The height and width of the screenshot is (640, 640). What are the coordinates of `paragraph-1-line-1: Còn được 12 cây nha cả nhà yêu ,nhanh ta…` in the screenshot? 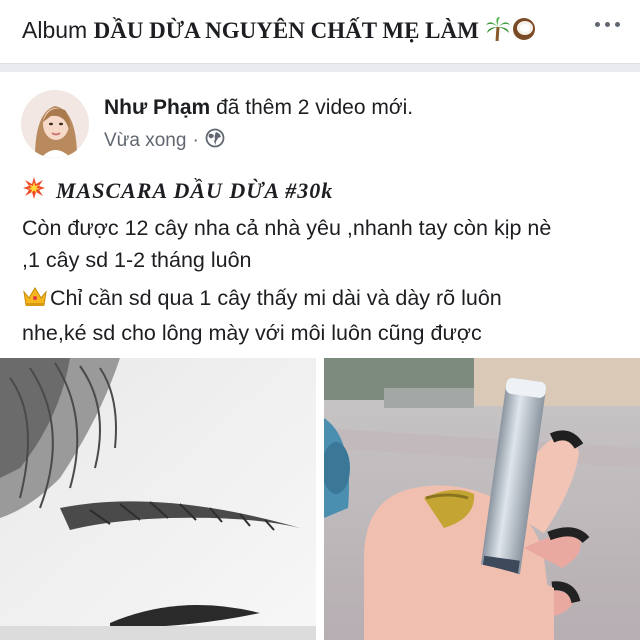 It's located at (287, 228).